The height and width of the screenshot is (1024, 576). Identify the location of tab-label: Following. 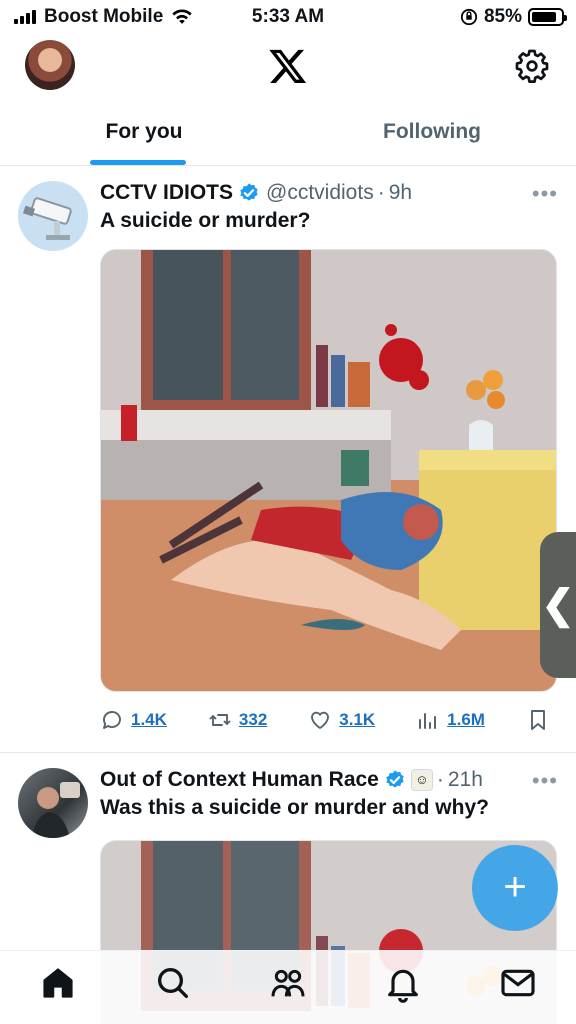
(432, 131).